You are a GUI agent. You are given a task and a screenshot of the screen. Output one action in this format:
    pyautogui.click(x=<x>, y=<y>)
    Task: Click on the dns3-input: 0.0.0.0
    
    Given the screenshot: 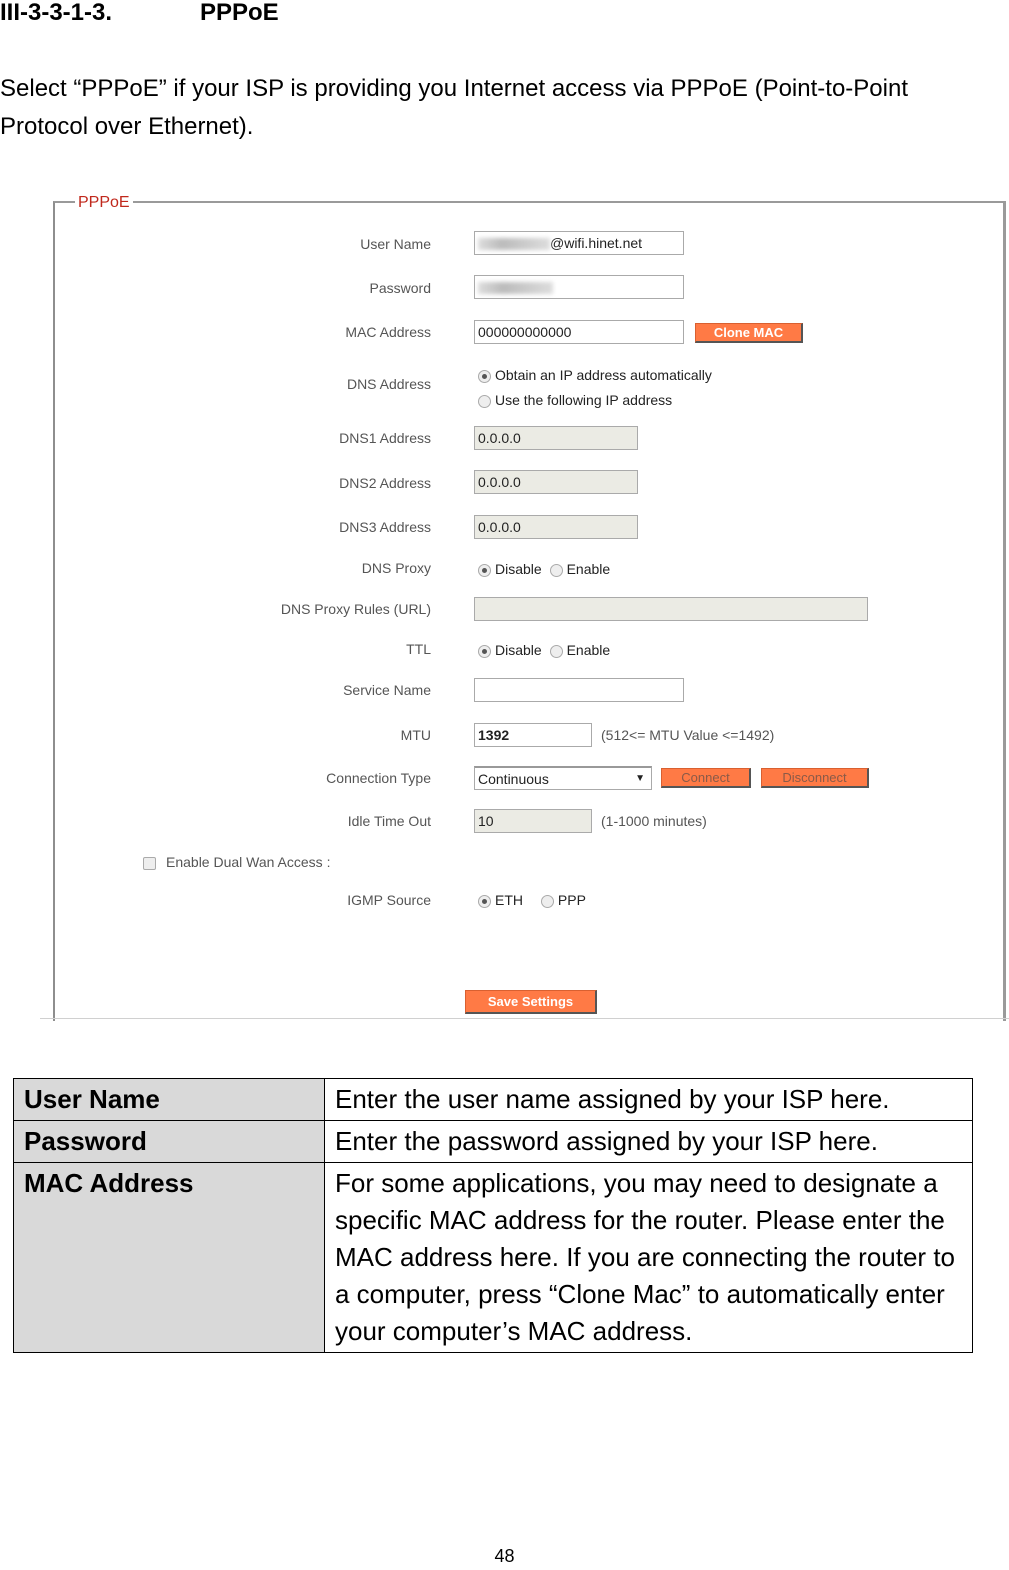 What is the action you would take?
    pyautogui.click(x=556, y=527)
    